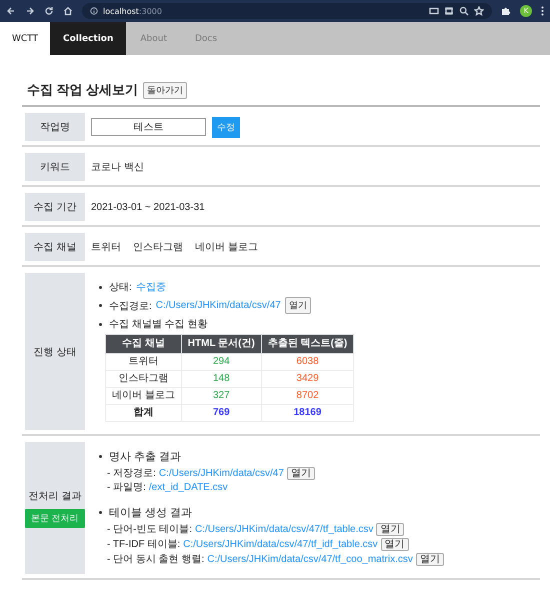 This screenshot has height=589, width=550. What do you see at coordinates (30, 11) in the screenshot?
I see `forward-icon` at bounding box center [30, 11].